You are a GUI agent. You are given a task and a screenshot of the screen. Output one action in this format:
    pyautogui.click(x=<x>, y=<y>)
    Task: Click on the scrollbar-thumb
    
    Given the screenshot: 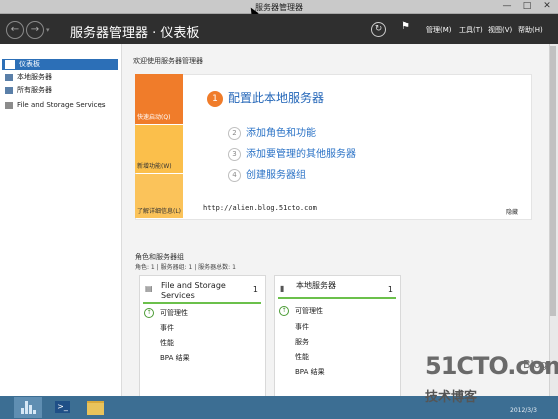 What is the action you would take?
    pyautogui.click(x=553, y=181)
    